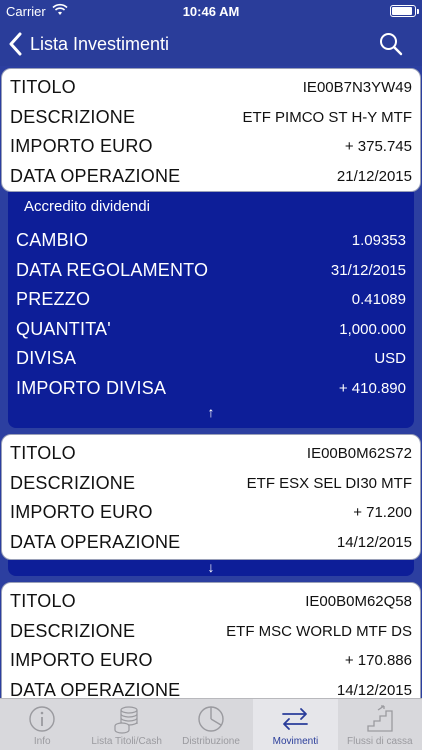  What do you see at coordinates (42, 741) in the screenshot?
I see `tab-label: Info` at bounding box center [42, 741].